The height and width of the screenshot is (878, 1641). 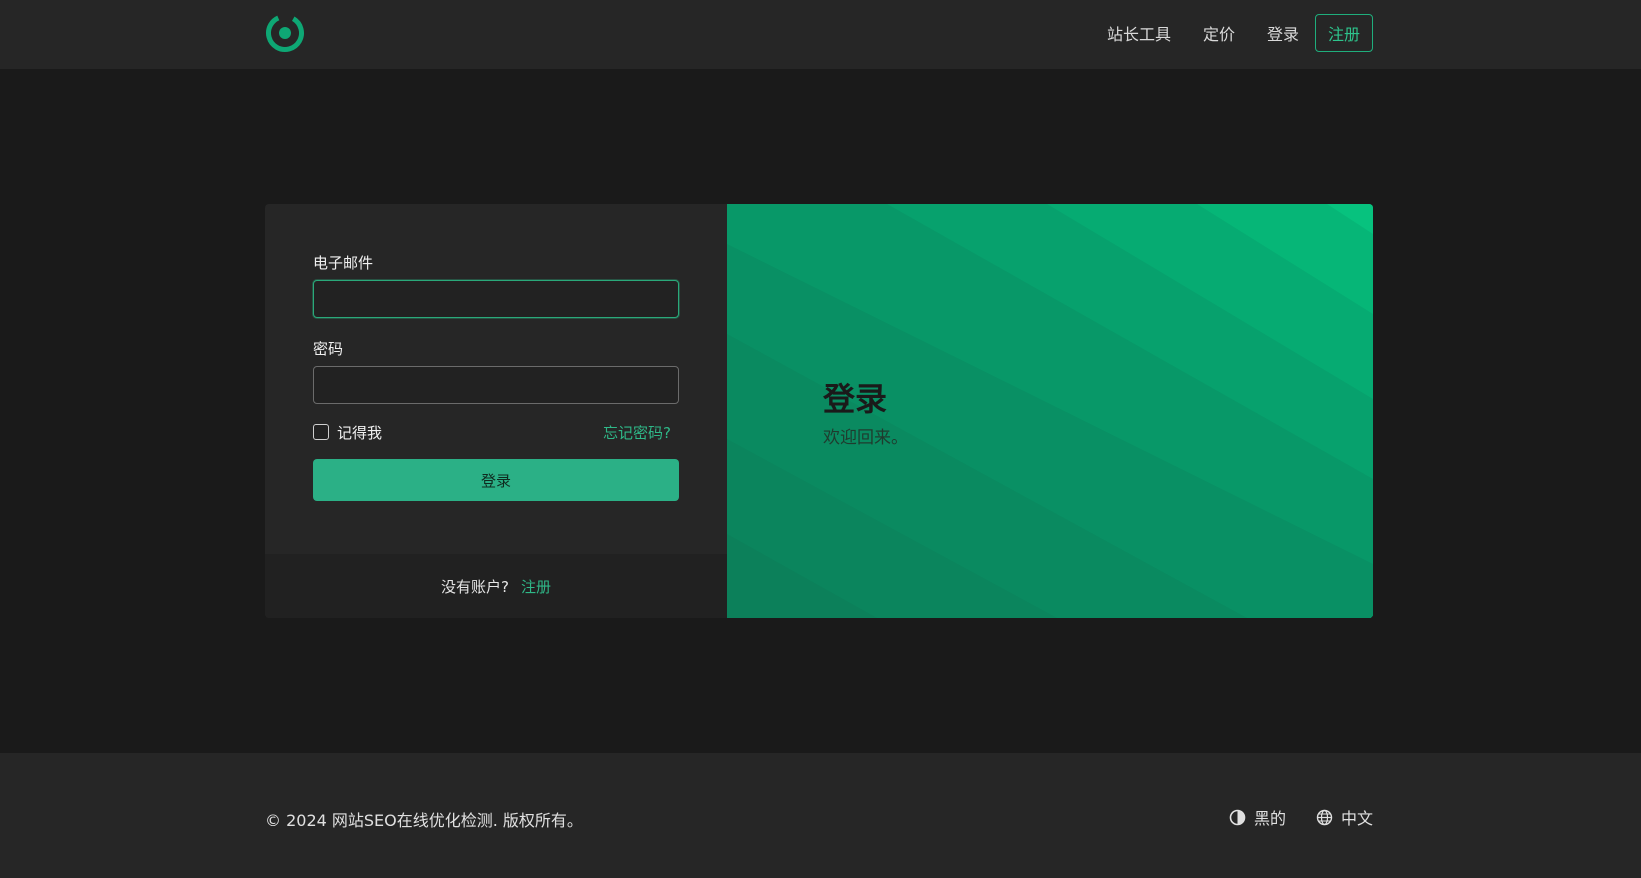 What do you see at coordinates (1343, 33) in the screenshot?
I see `signup-button: 注册` at bounding box center [1343, 33].